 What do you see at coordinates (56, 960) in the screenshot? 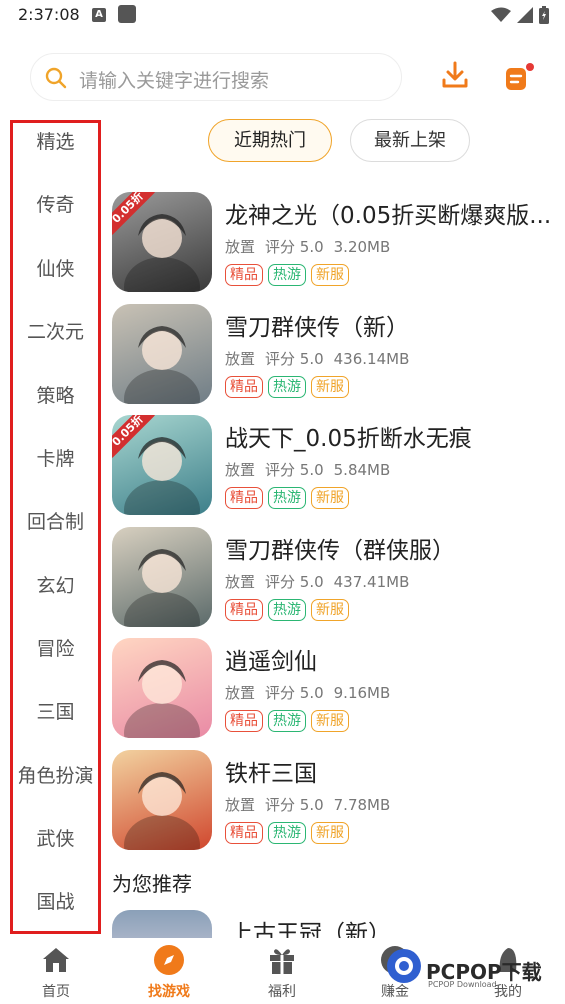
I see `home-icon` at bounding box center [56, 960].